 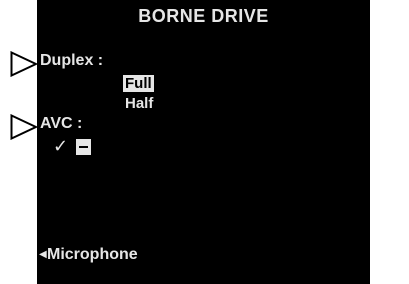 I want to click on duplex-option-full: Full, so click(x=138, y=83).